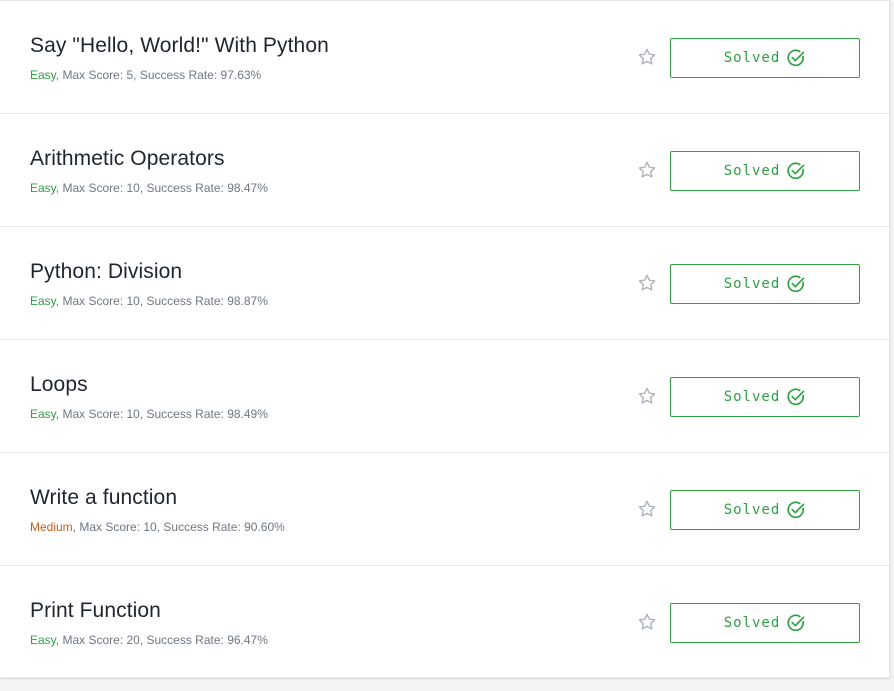  What do you see at coordinates (127, 159) in the screenshot?
I see `challenge-title: Arithmetic Operators` at bounding box center [127, 159].